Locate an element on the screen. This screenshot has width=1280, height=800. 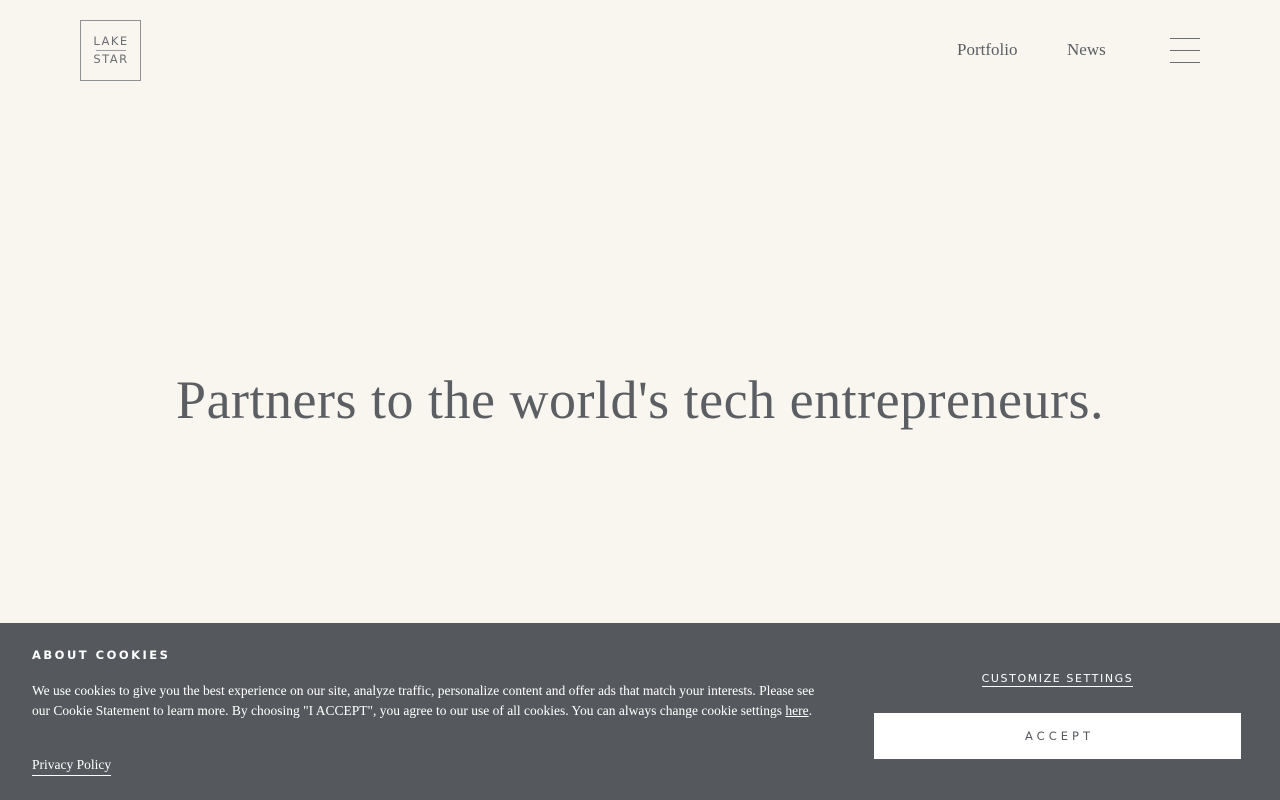
cookie-settings-here-link: here is located at coordinates (796, 710).